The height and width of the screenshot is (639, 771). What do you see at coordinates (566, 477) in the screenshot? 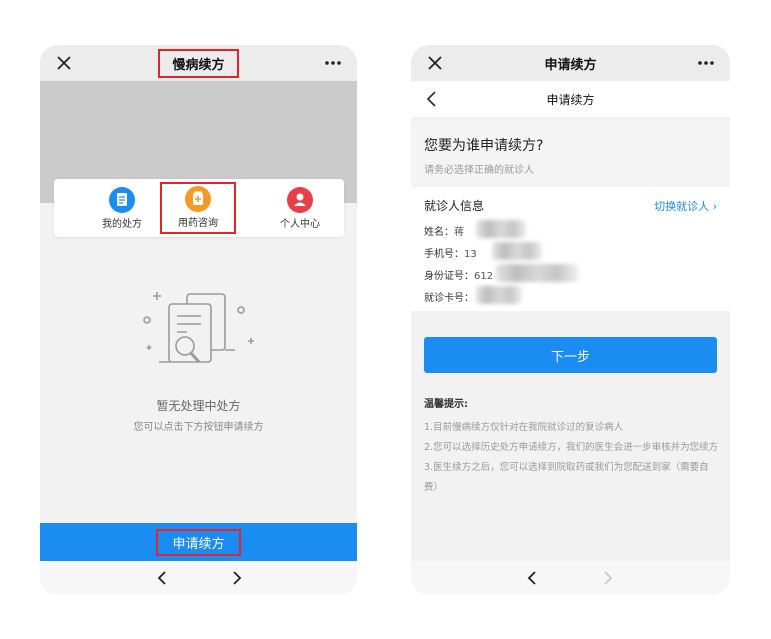
I see `tip-item: 3.医生续方之后，您可以选择到院取药或我们为您配送到家（需要自费）` at bounding box center [566, 477].